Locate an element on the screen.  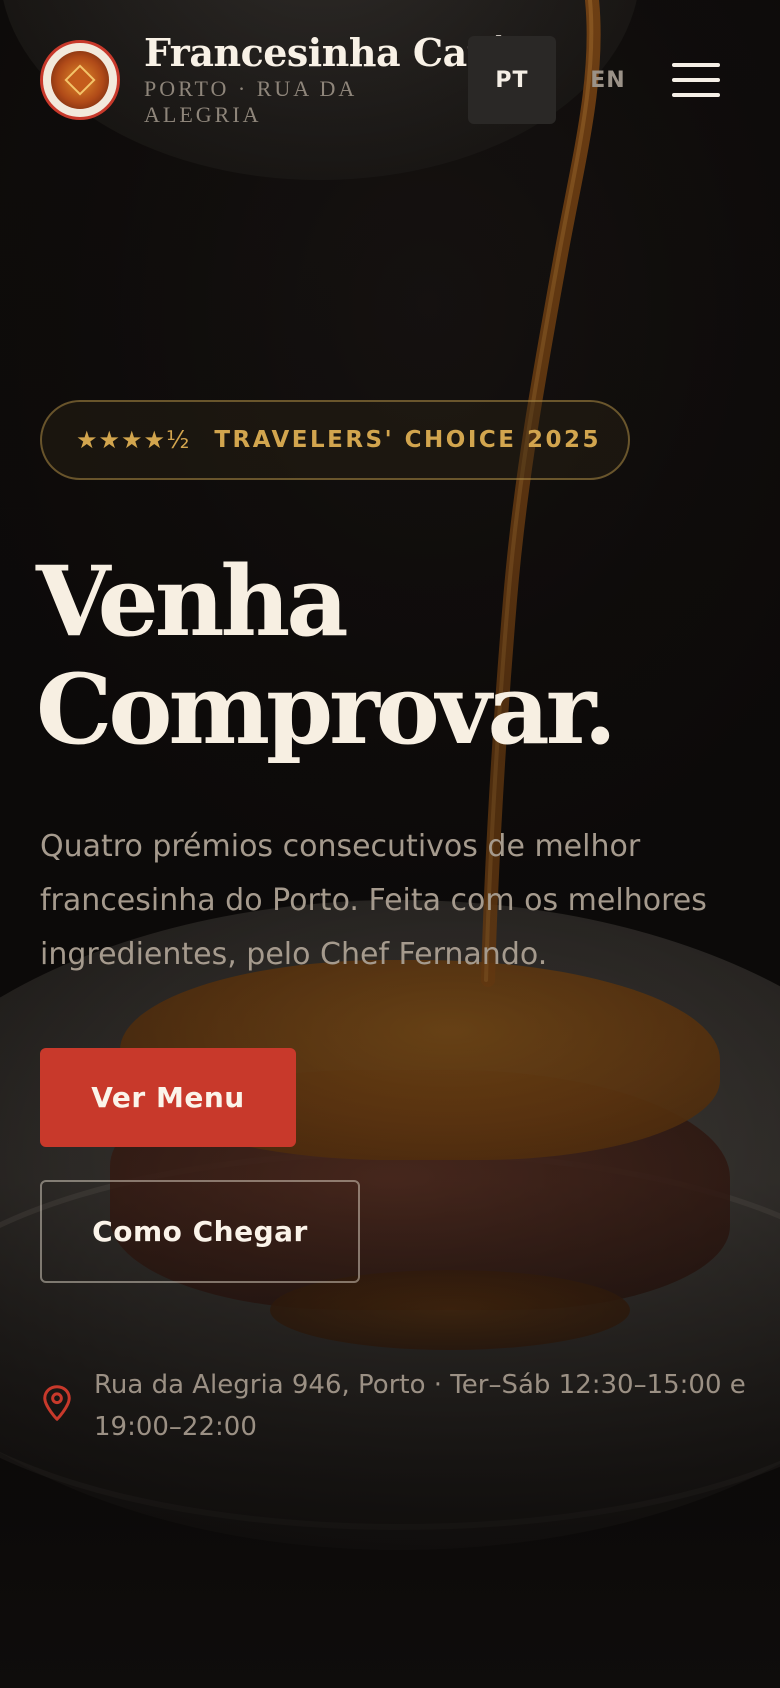
brand-logo is located at coordinates (80, 80).